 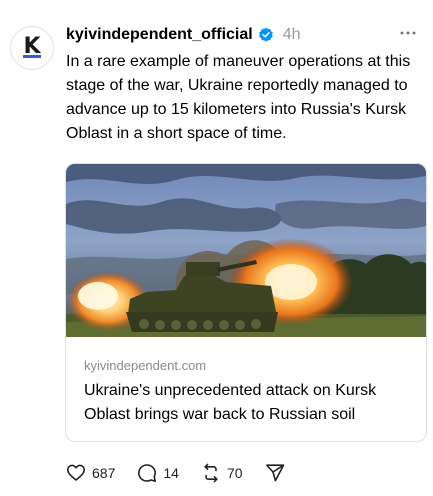 What do you see at coordinates (408, 33) in the screenshot?
I see `more-options-icon` at bounding box center [408, 33].